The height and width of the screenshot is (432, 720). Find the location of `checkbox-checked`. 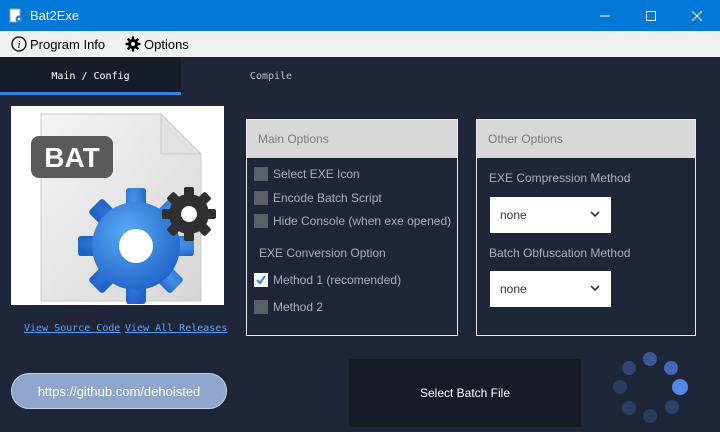

checkbox-checked is located at coordinates (261, 280).